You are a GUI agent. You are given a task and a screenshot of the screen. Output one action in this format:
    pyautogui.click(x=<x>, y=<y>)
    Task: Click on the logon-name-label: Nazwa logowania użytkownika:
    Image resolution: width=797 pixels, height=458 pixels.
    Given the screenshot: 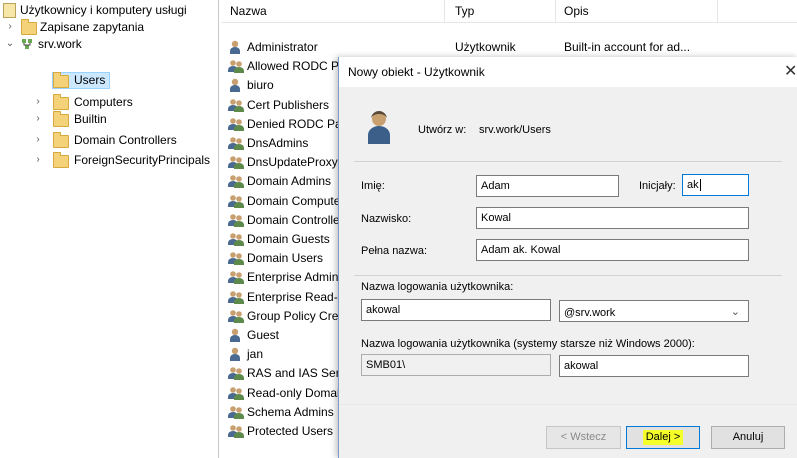 What is the action you would take?
    pyautogui.click(x=437, y=287)
    